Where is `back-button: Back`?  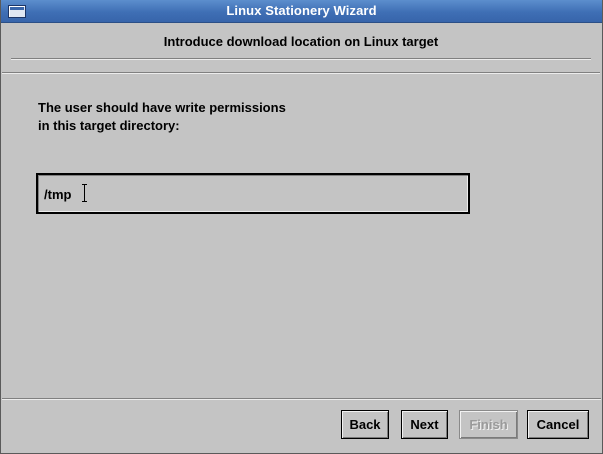
back-button: Back is located at coordinates (365, 424).